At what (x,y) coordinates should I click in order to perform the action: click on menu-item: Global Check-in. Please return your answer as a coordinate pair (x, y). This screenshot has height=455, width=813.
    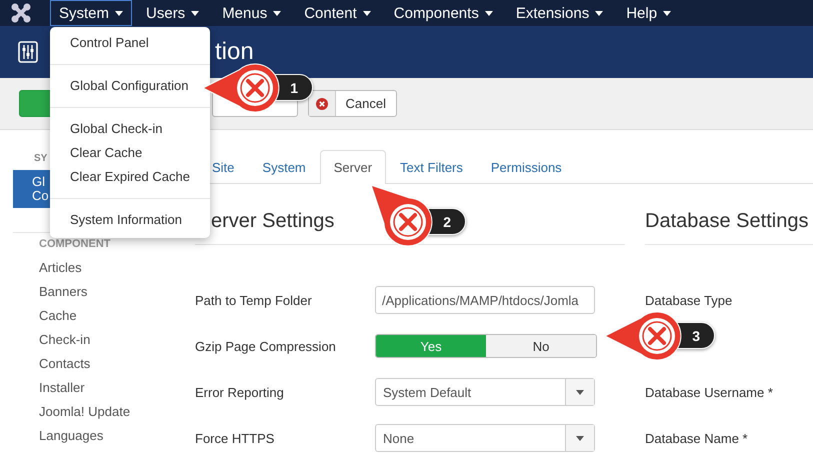
    Looking at the image, I should click on (130, 129).